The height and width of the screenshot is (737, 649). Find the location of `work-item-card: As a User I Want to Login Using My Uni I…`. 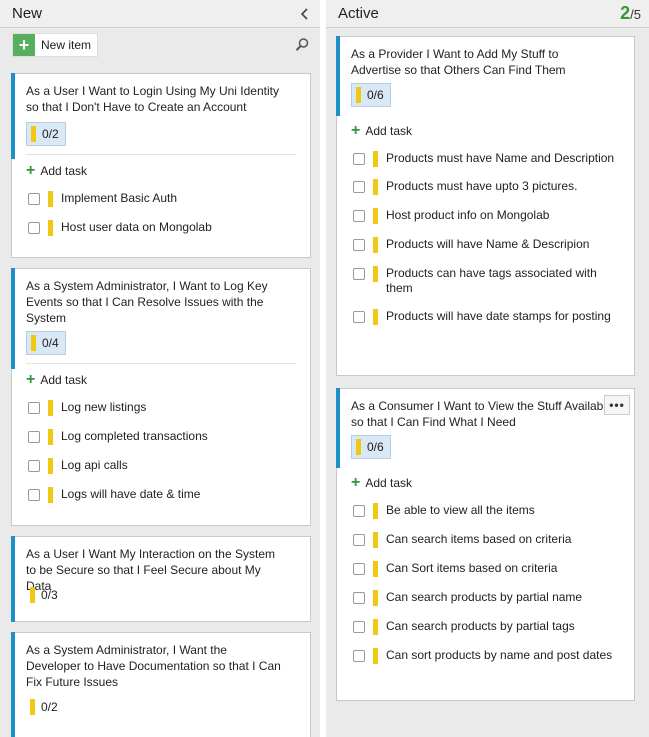

work-item-card: As a User I Want to Login Using My Uni I… is located at coordinates (161, 165).